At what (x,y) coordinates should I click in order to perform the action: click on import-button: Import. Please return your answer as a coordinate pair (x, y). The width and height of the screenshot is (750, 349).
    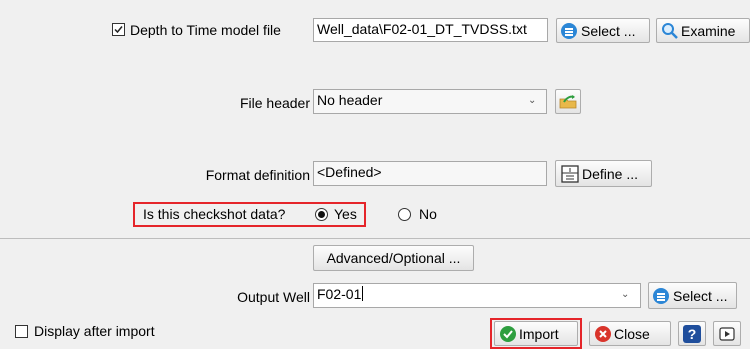
    Looking at the image, I should click on (536, 333).